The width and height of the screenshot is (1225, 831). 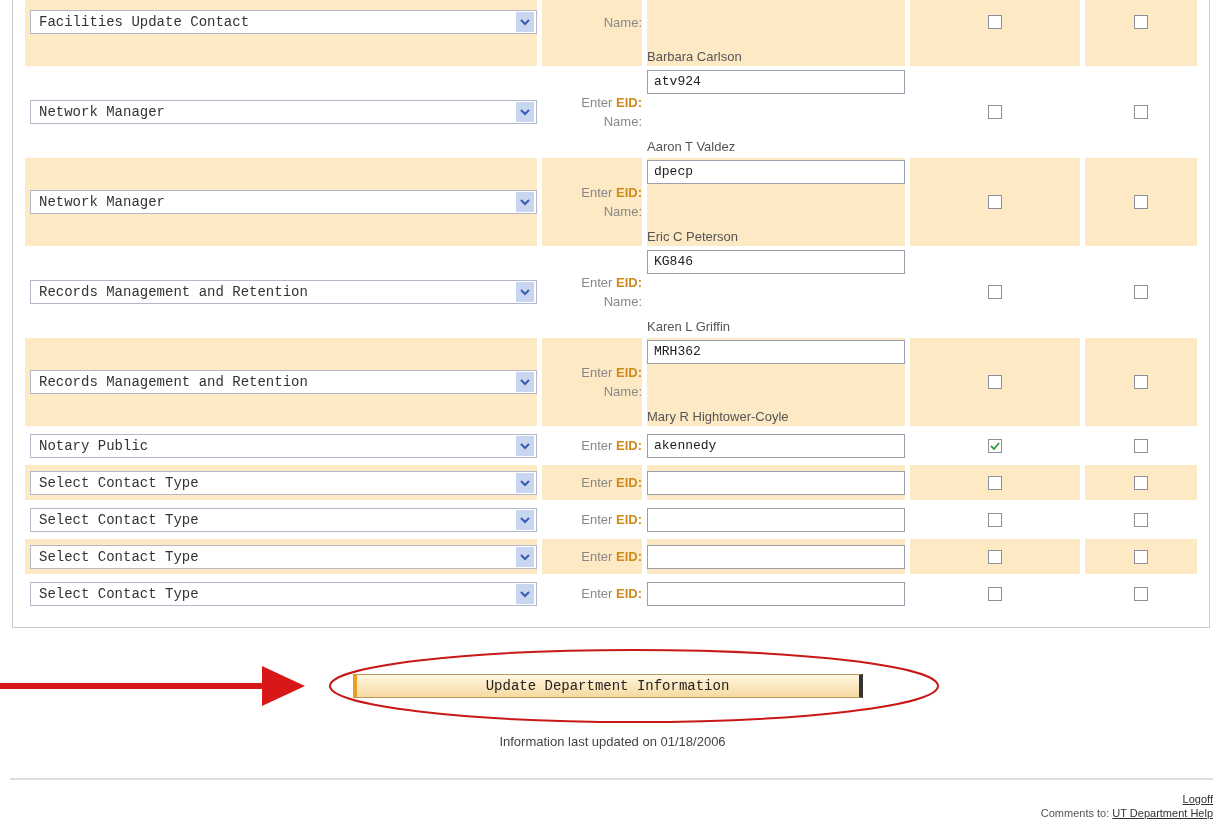 I want to click on contact-name: Karen L Griffin, so click(x=689, y=326).